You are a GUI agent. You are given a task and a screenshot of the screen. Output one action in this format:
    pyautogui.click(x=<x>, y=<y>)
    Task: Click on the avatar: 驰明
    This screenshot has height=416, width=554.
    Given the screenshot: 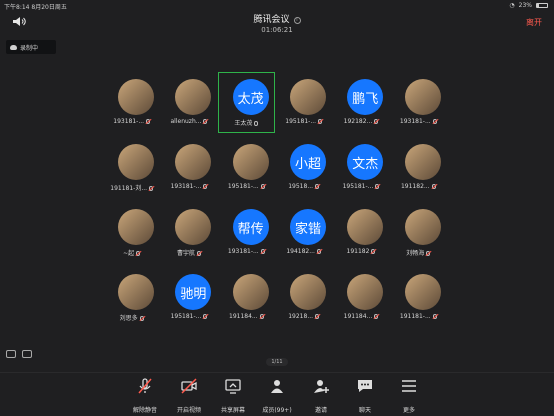 What is the action you would take?
    pyautogui.click(x=193, y=292)
    